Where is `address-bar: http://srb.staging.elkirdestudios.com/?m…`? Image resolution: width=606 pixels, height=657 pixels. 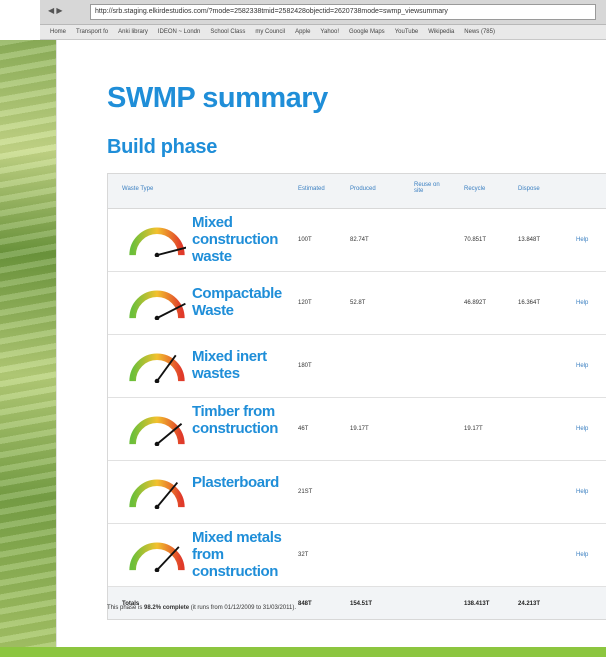 address-bar: http://srb.staging.elkirdestudios.com/?m… is located at coordinates (343, 12).